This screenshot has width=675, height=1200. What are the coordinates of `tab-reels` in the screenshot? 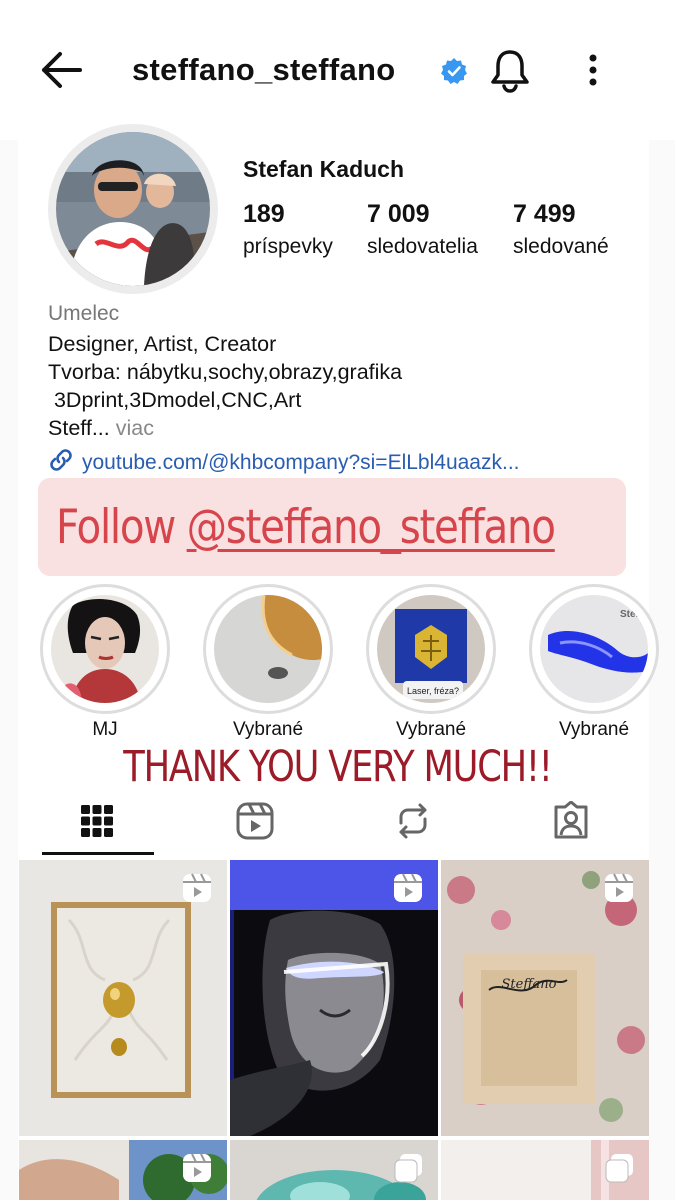 It's located at (255, 823).